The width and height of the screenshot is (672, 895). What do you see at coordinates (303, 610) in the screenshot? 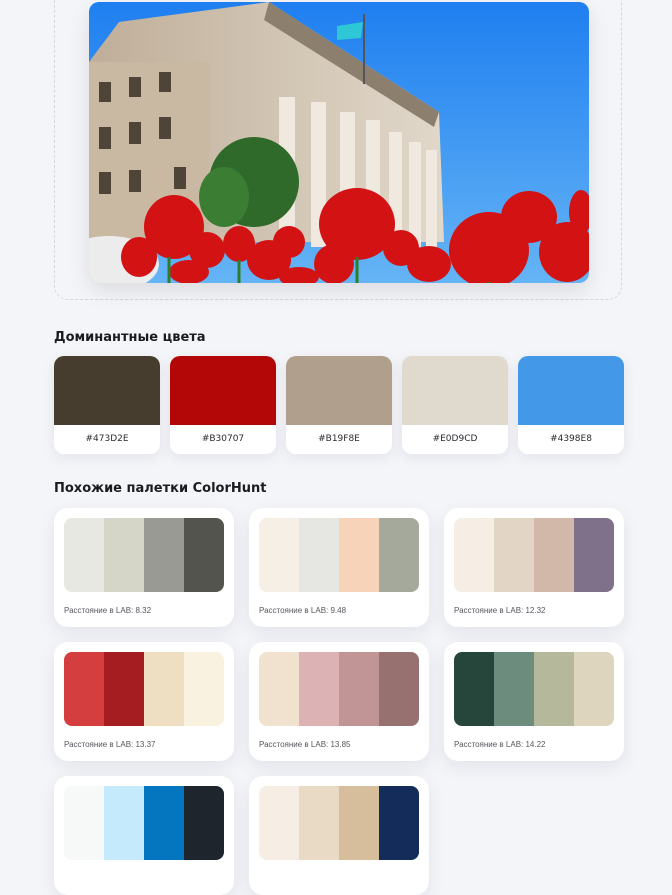
I see `lab-distance-label: Расстояние в LAB: 9.48` at bounding box center [303, 610].